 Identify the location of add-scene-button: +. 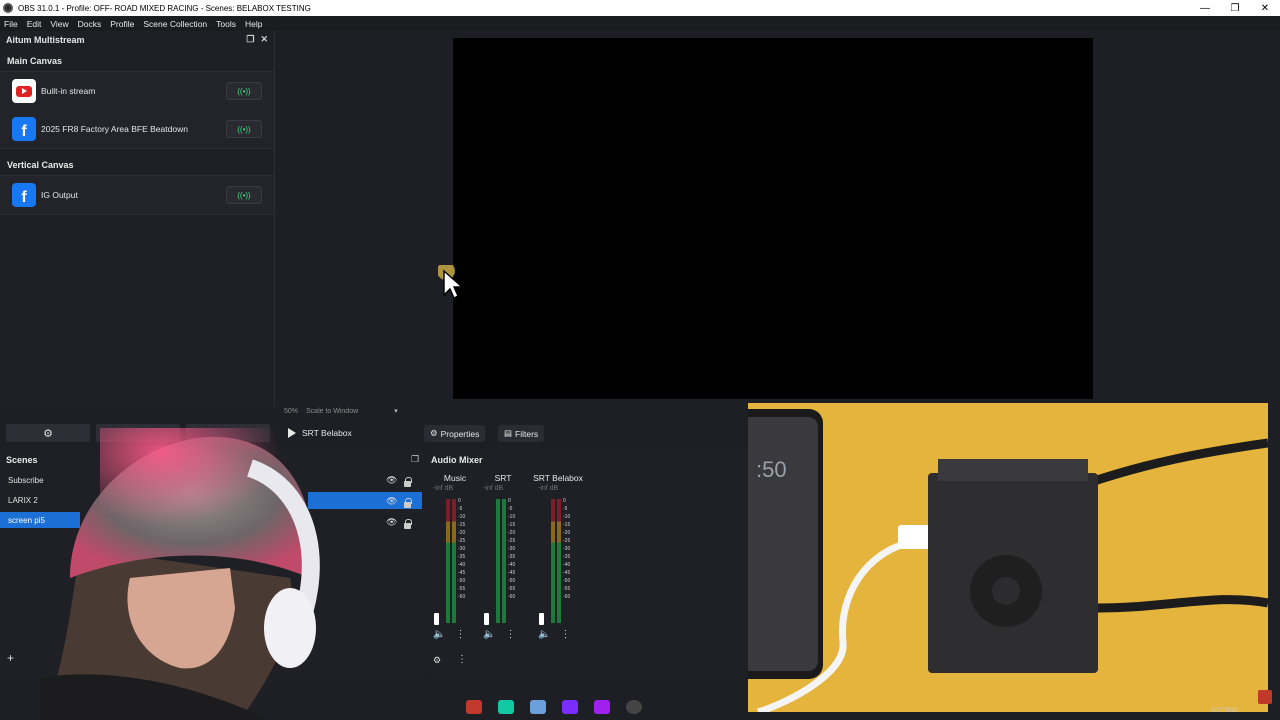
(10, 658).